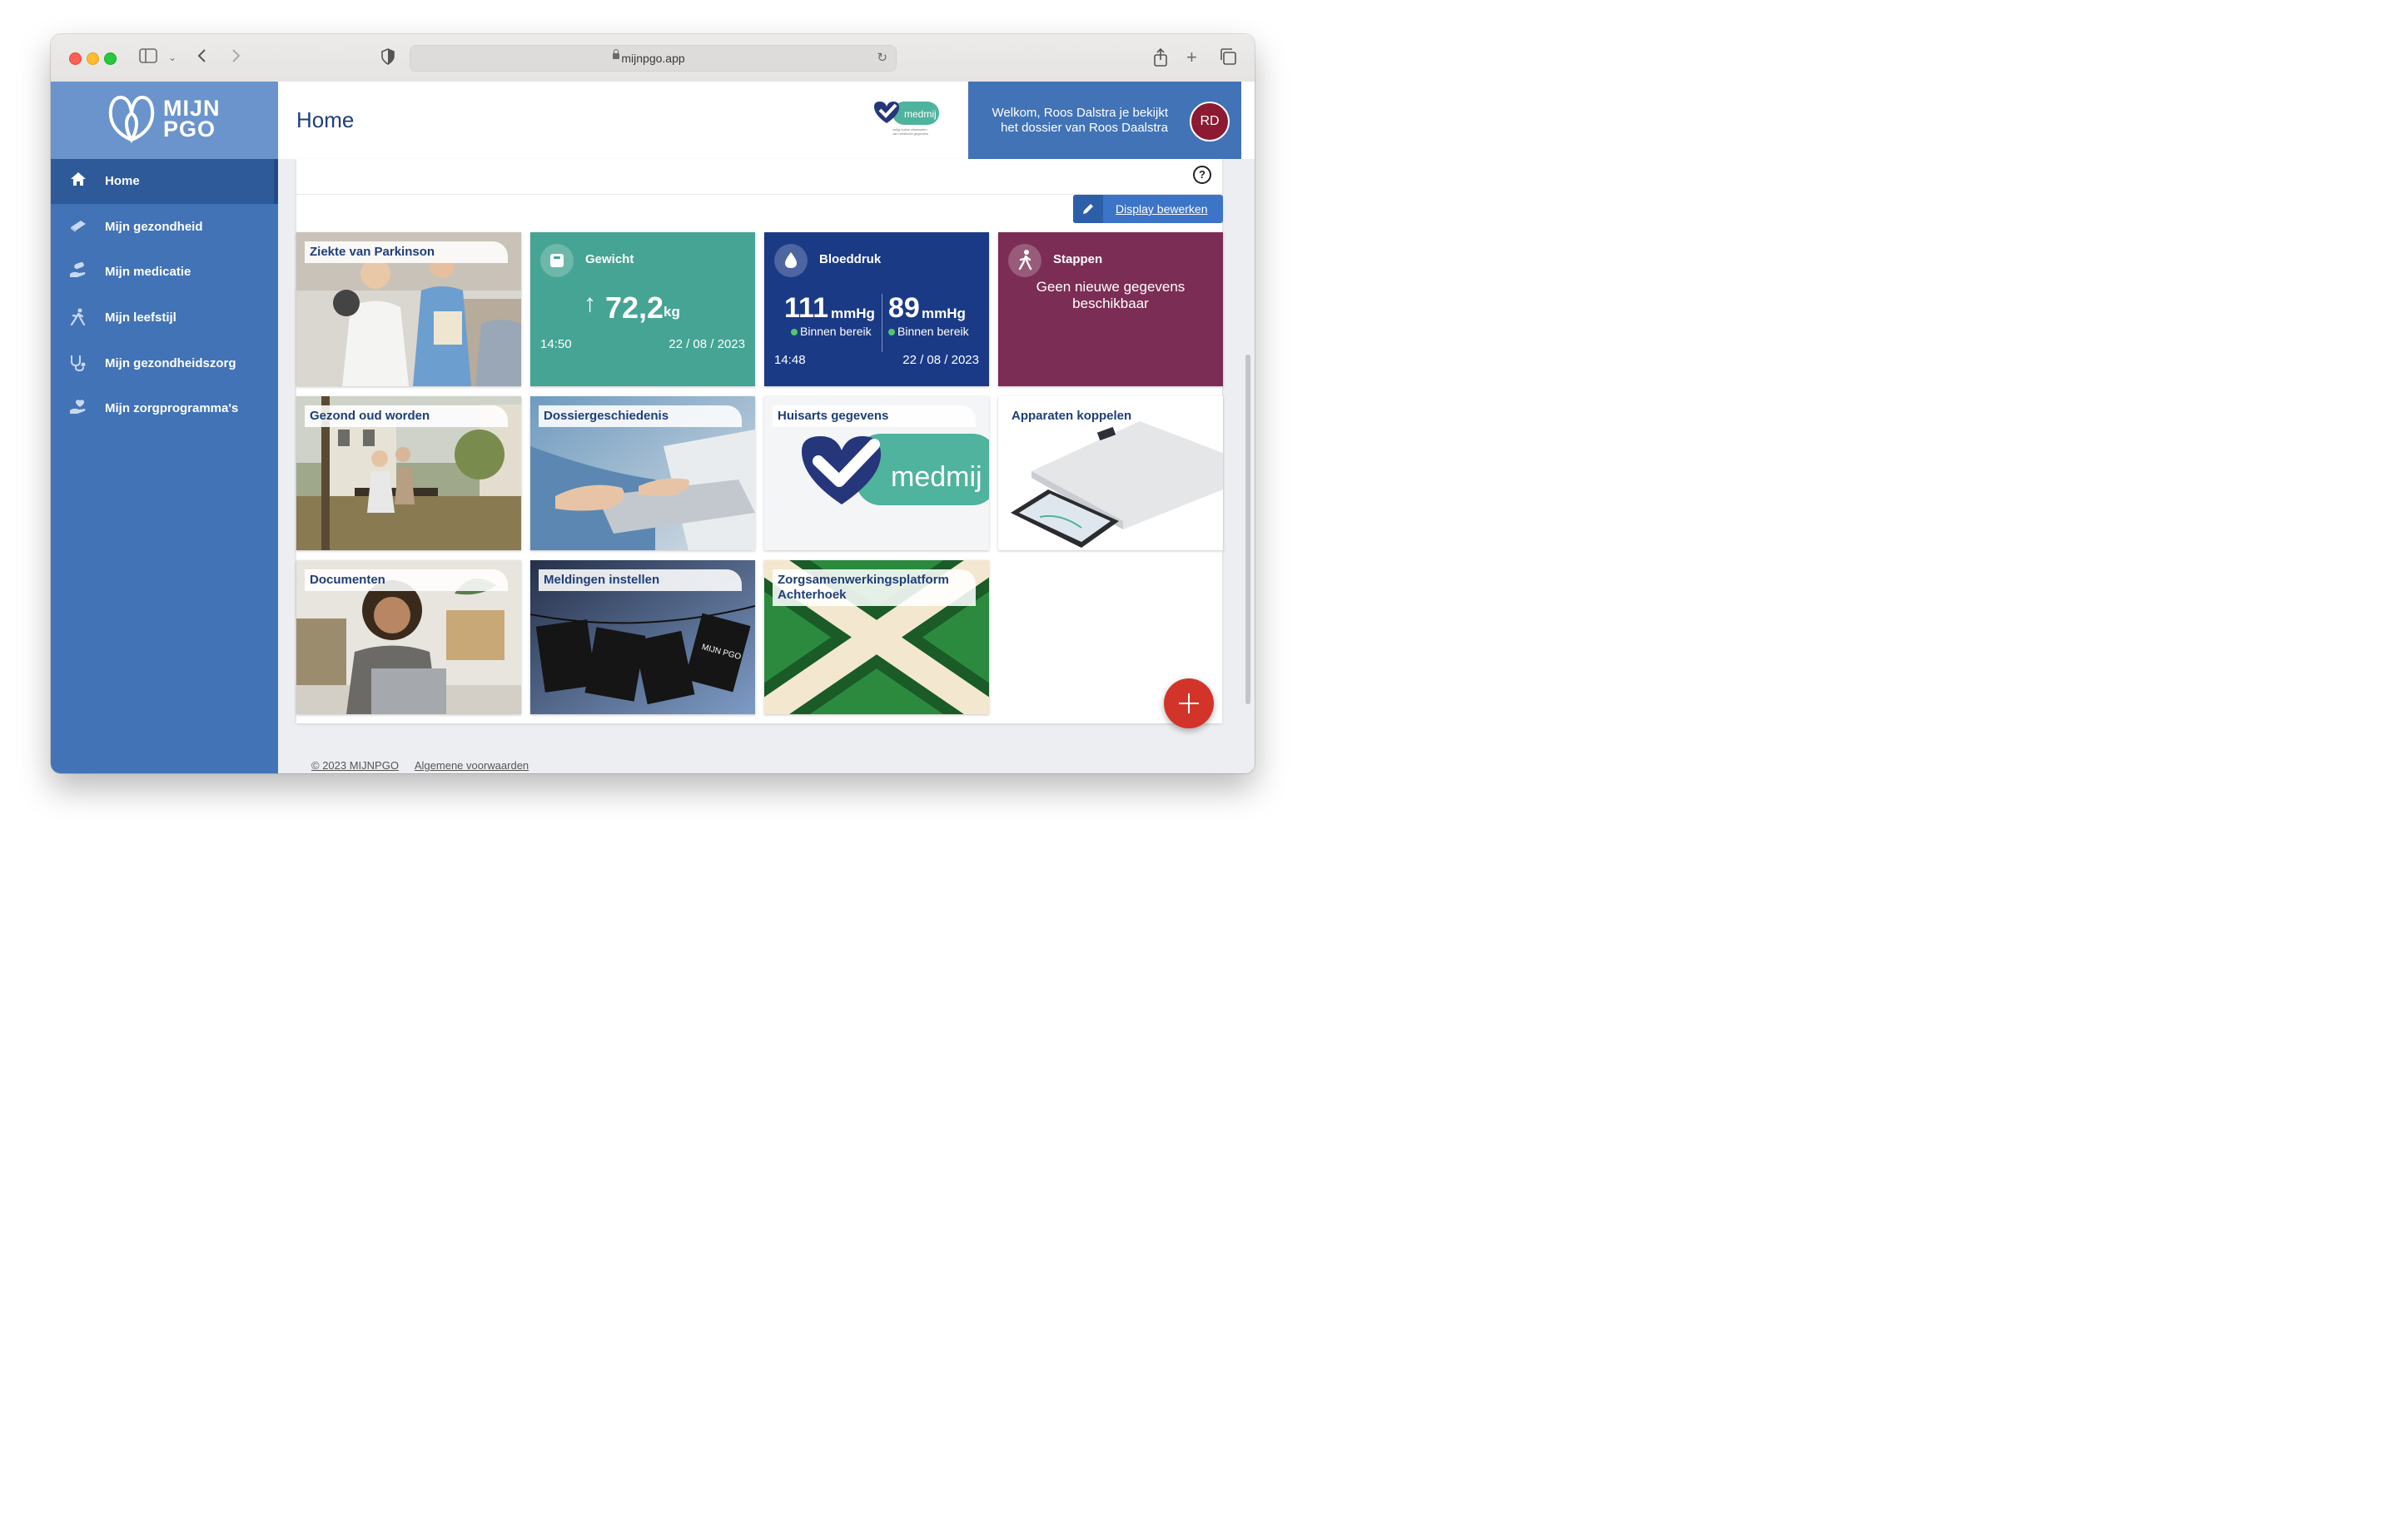 Image resolution: width=2391 pixels, height=1540 pixels. I want to click on bloeddruk-time: 14:48, so click(790, 360).